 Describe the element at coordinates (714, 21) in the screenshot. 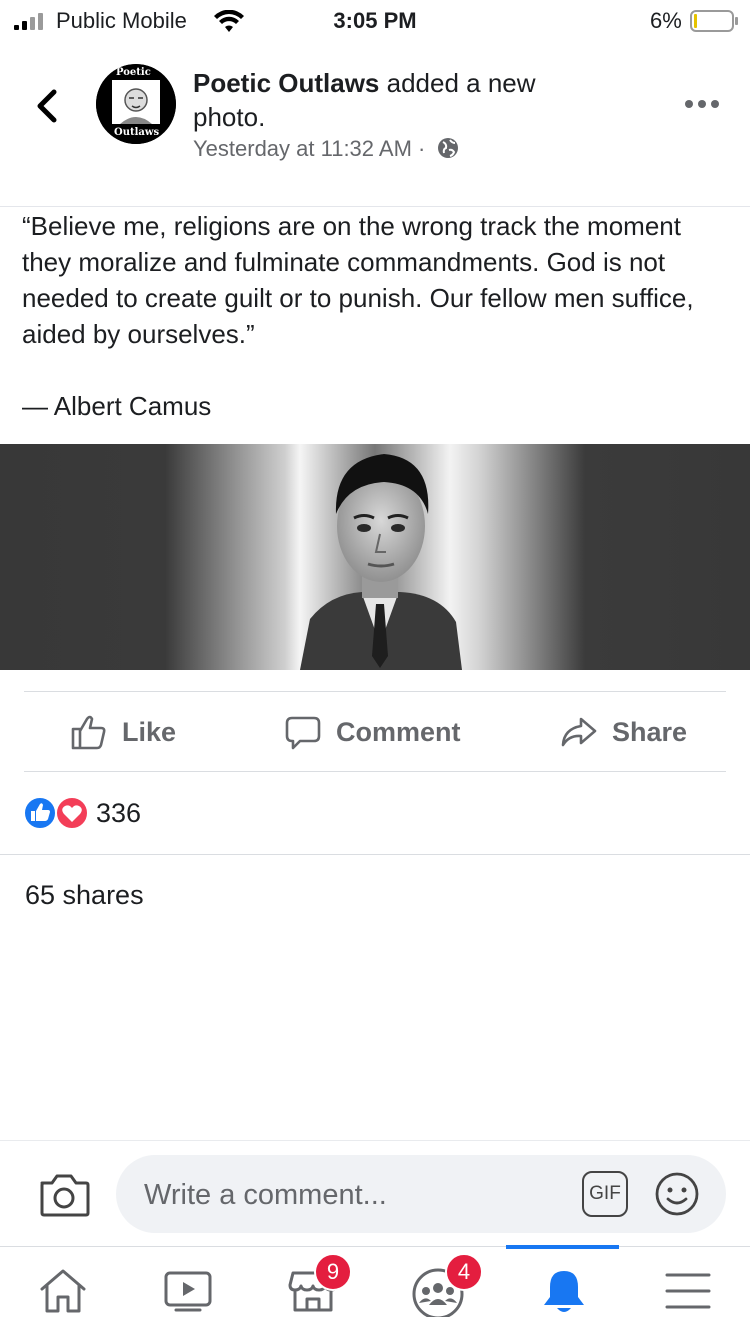

I see `battery-icon` at that location.